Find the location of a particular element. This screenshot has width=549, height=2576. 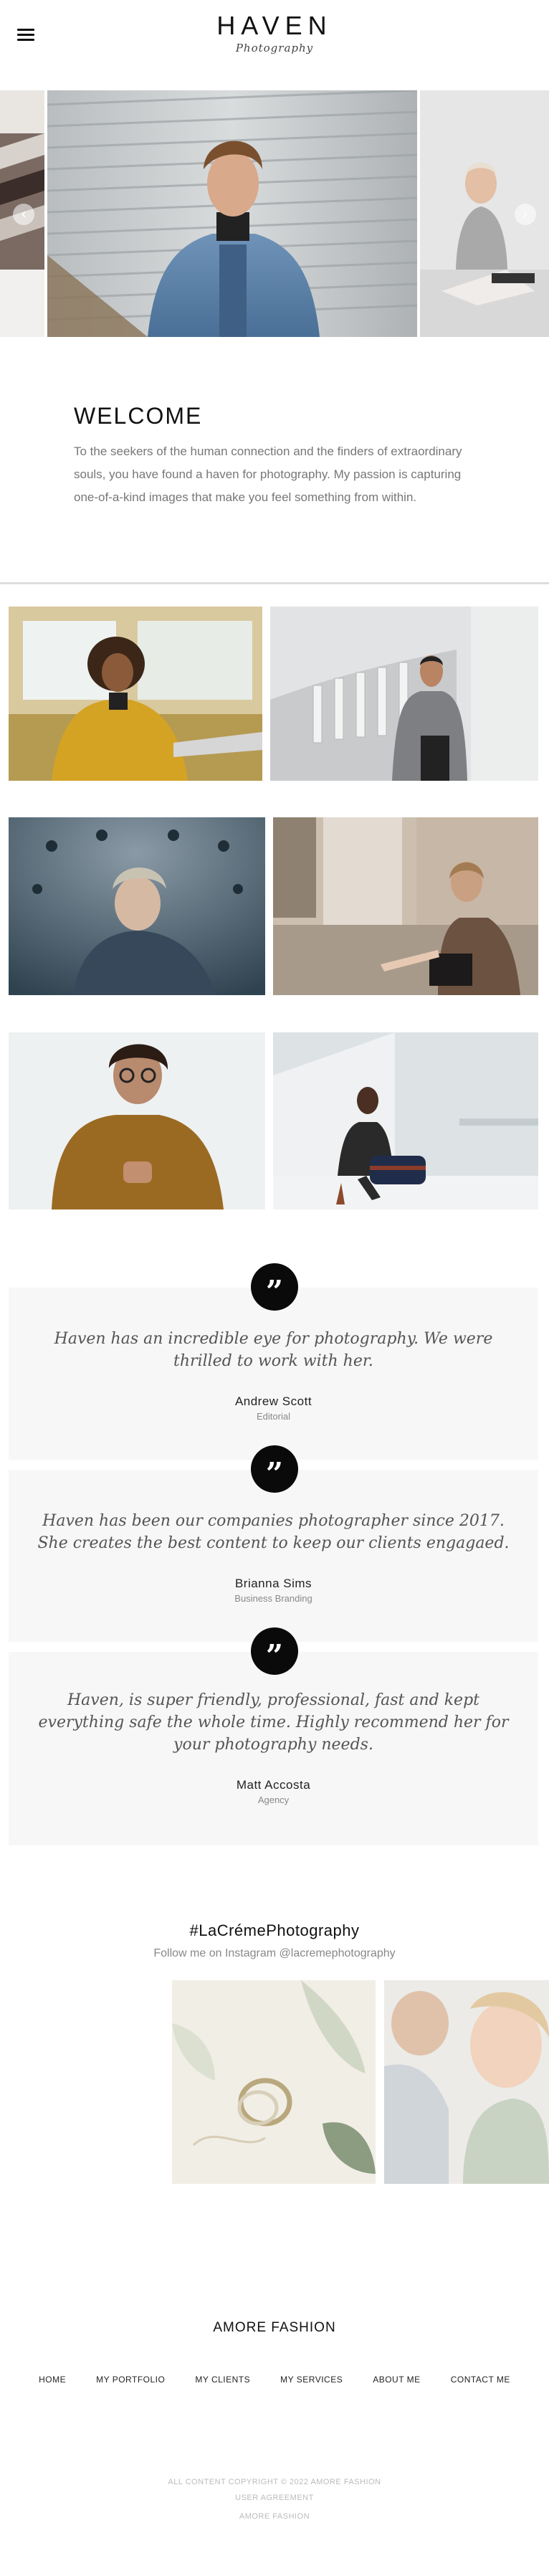

footer-link-contact: CONTACT ME is located at coordinates (480, 2380).